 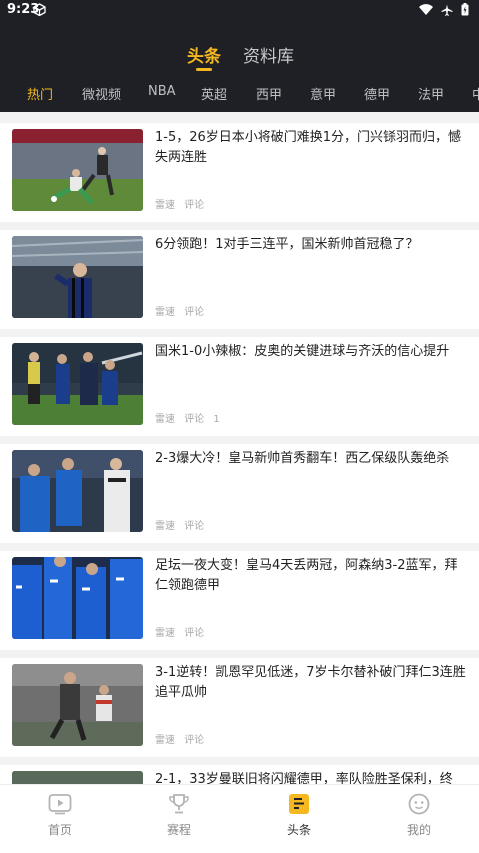 What do you see at coordinates (239, 10) in the screenshot?
I see `status-bar: 9:23` at bounding box center [239, 10].